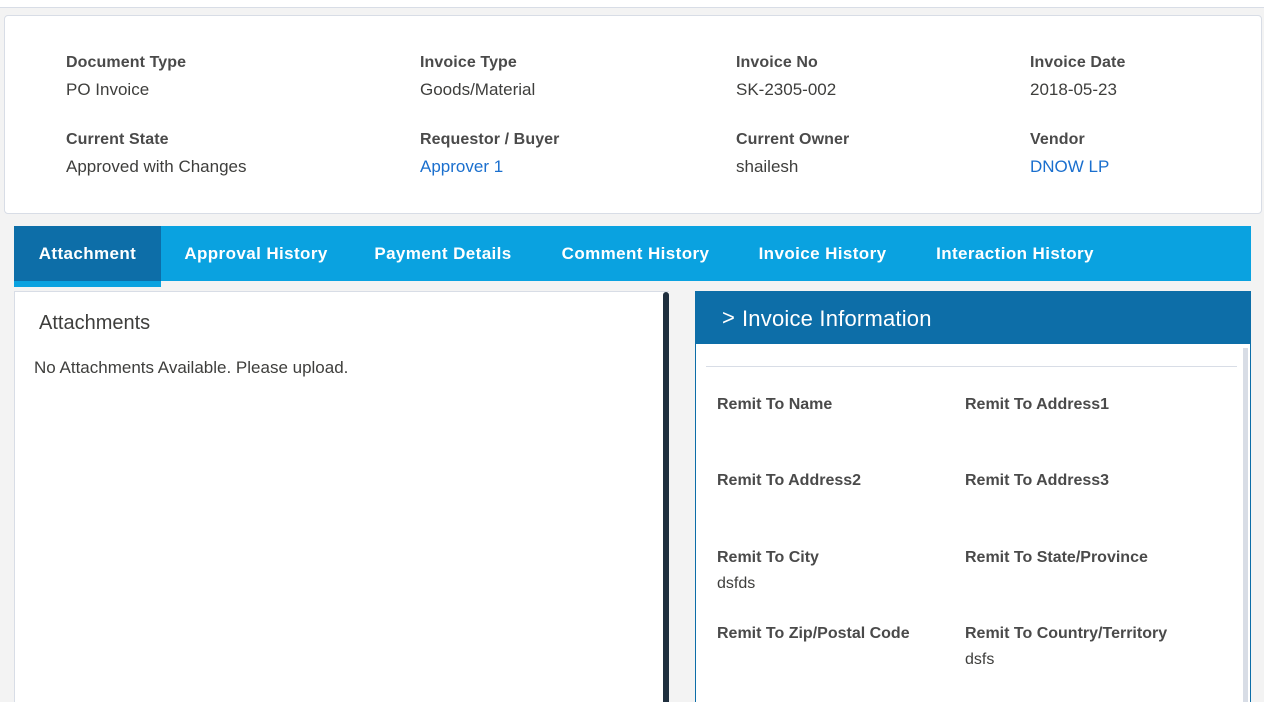 The height and width of the screenshot is (702, 1264). I want to click on active-tab-indicator, so click(87, 284).